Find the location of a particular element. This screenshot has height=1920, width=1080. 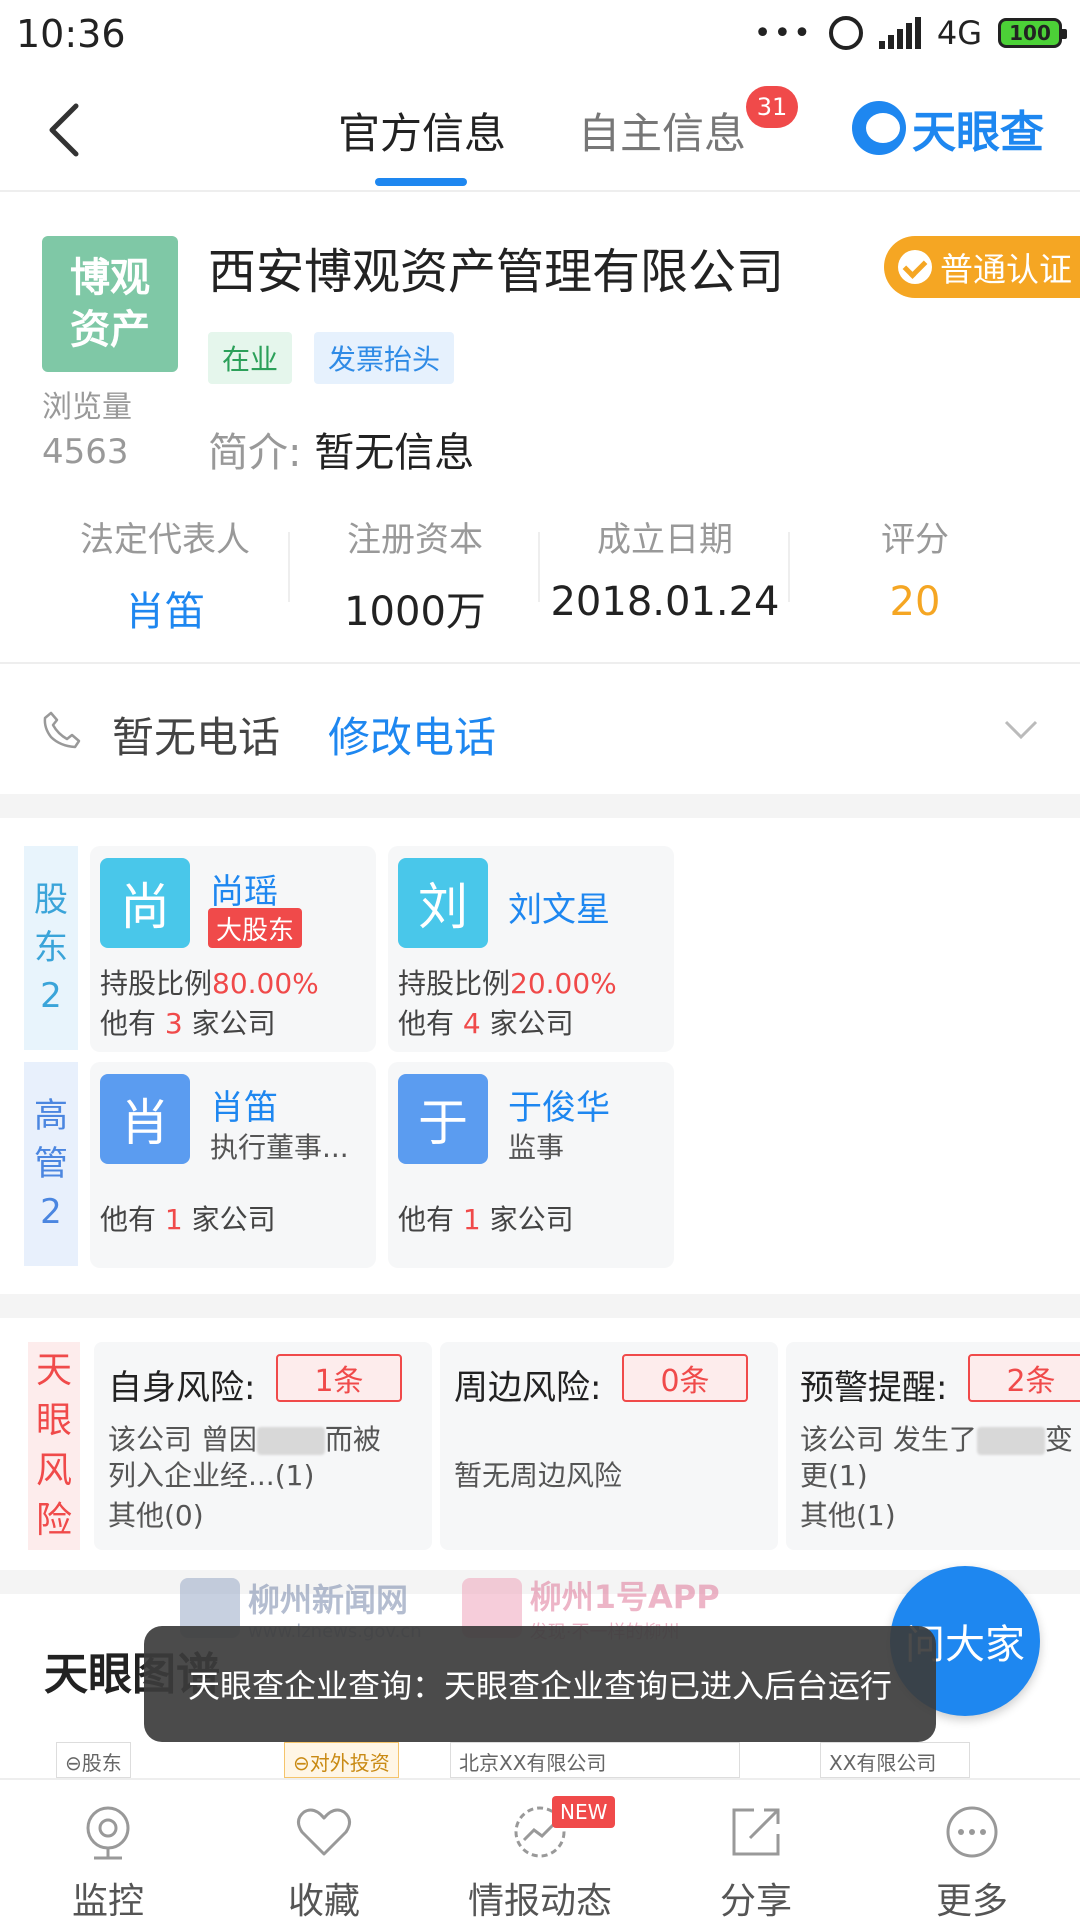

phone-row: 暂无电话 修改电话 is located at coordinates (540, 728).